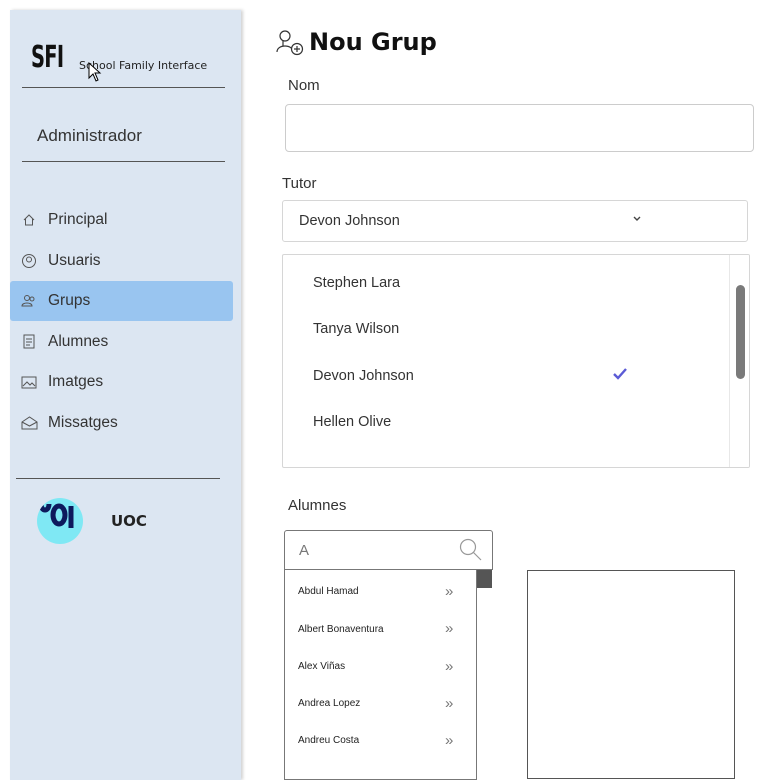 The image size is (766, 780). What do you see at coordinates (304, 550) in the screenshot?
I see `search-value: A` at bounding box center [304, 550].